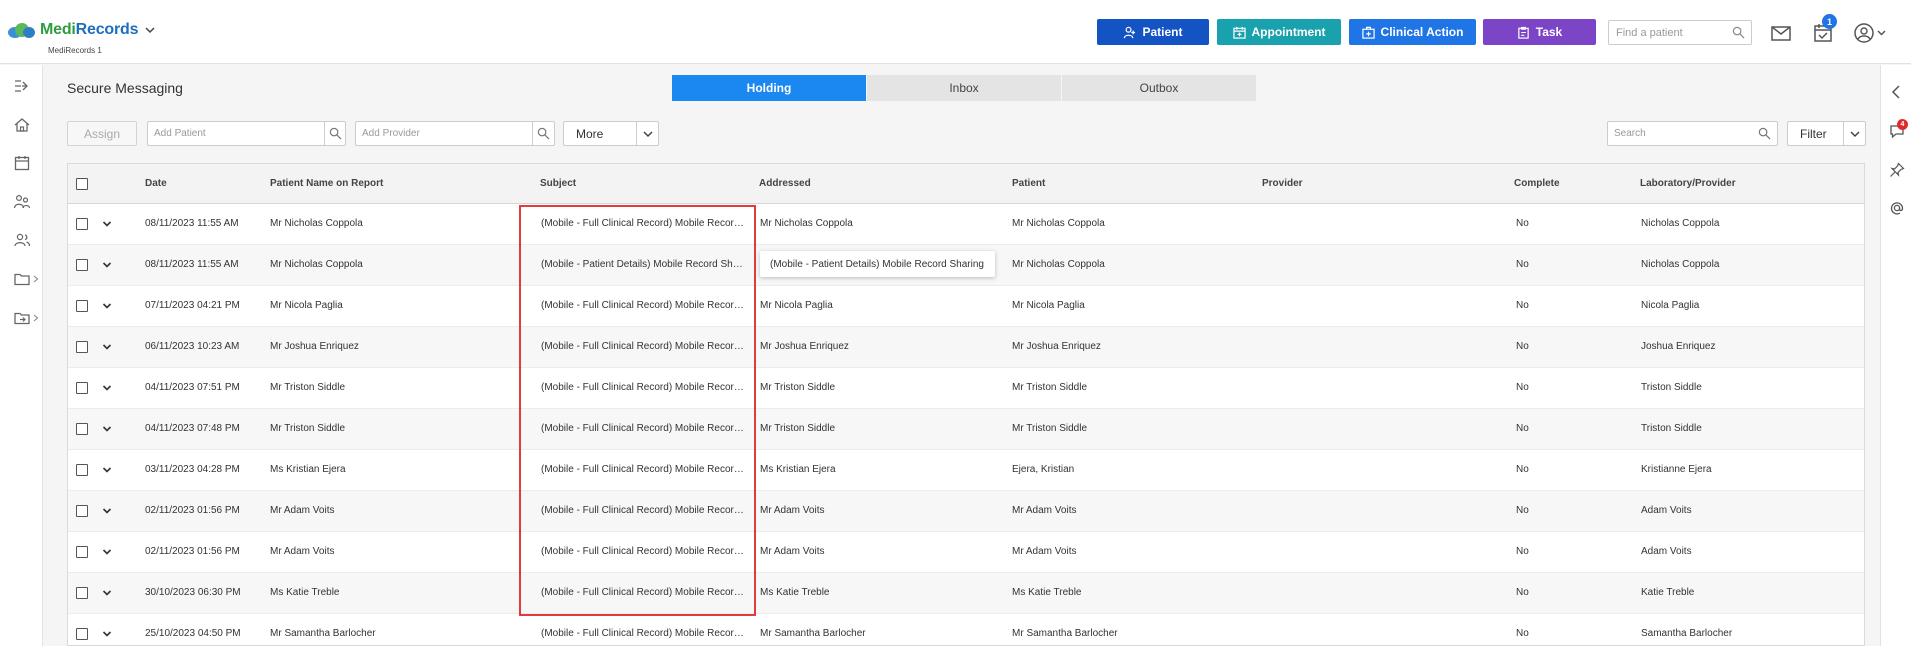 The height and width of the screenshot is (646, 1911). What do you see at coordinates (102, 133) in the screenshot?
I see `assign-button: Assign` at bounding box center [102, 133].